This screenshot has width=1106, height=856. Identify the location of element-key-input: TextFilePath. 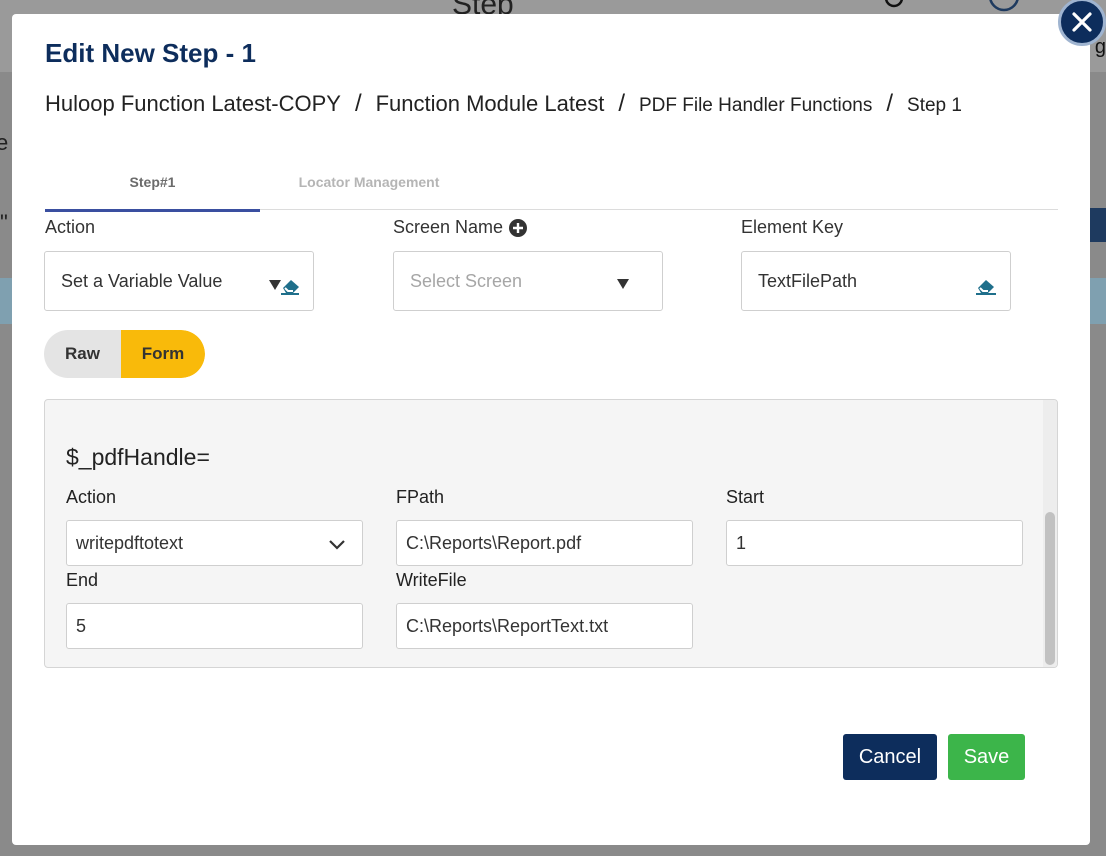
(876, 281).